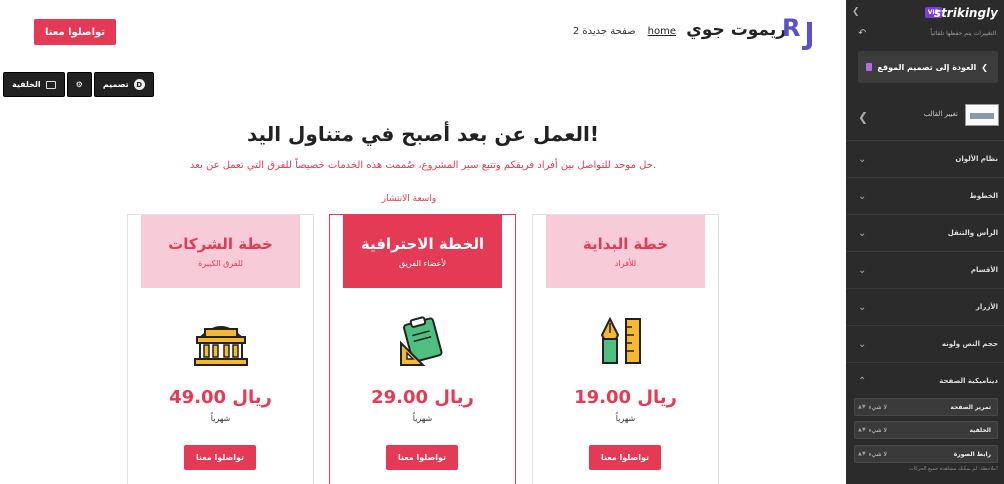 This screenshot has width=1004, height=484. What do you see at coordinates (220, 263) in the screenshot?
I see `plan-audience: للفرق الكبيرة` at bounding box center [220, 263].